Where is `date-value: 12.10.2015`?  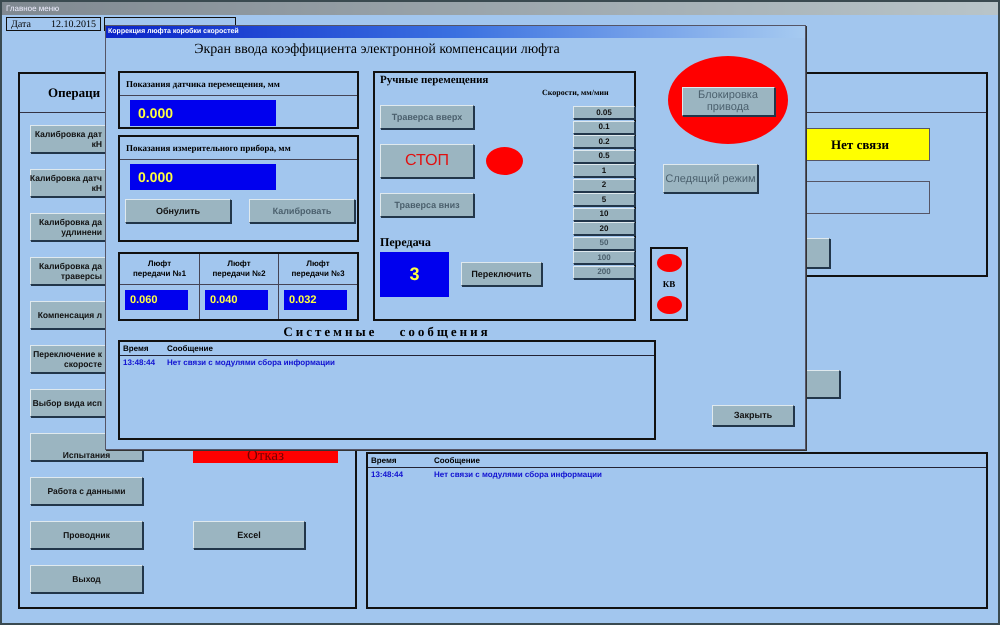 date-value: 12.10.2015 is located at coordinates (73, 24).